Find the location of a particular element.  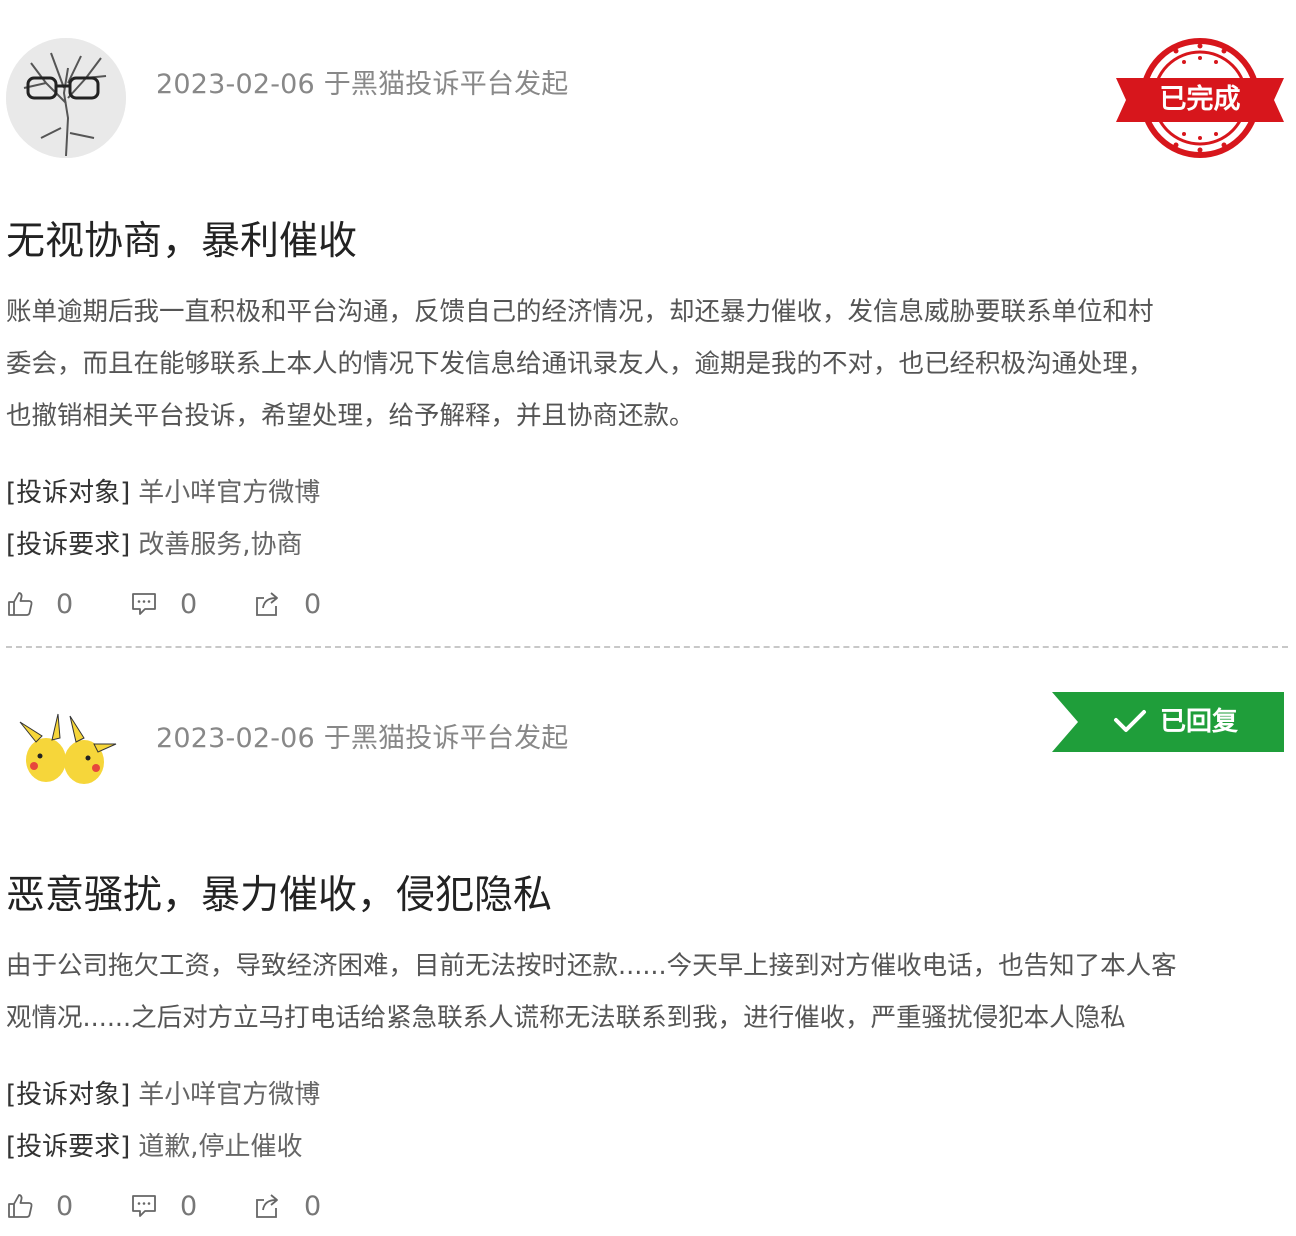

post-divider is located at coordinates (647, 647).